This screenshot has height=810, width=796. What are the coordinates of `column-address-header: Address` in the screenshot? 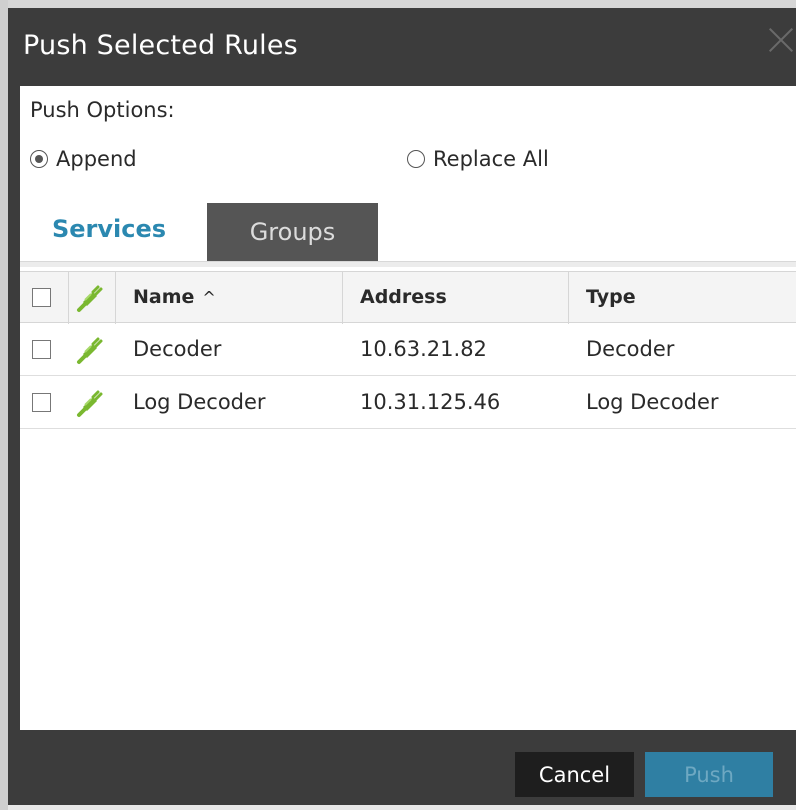 It's located at (403, 297).